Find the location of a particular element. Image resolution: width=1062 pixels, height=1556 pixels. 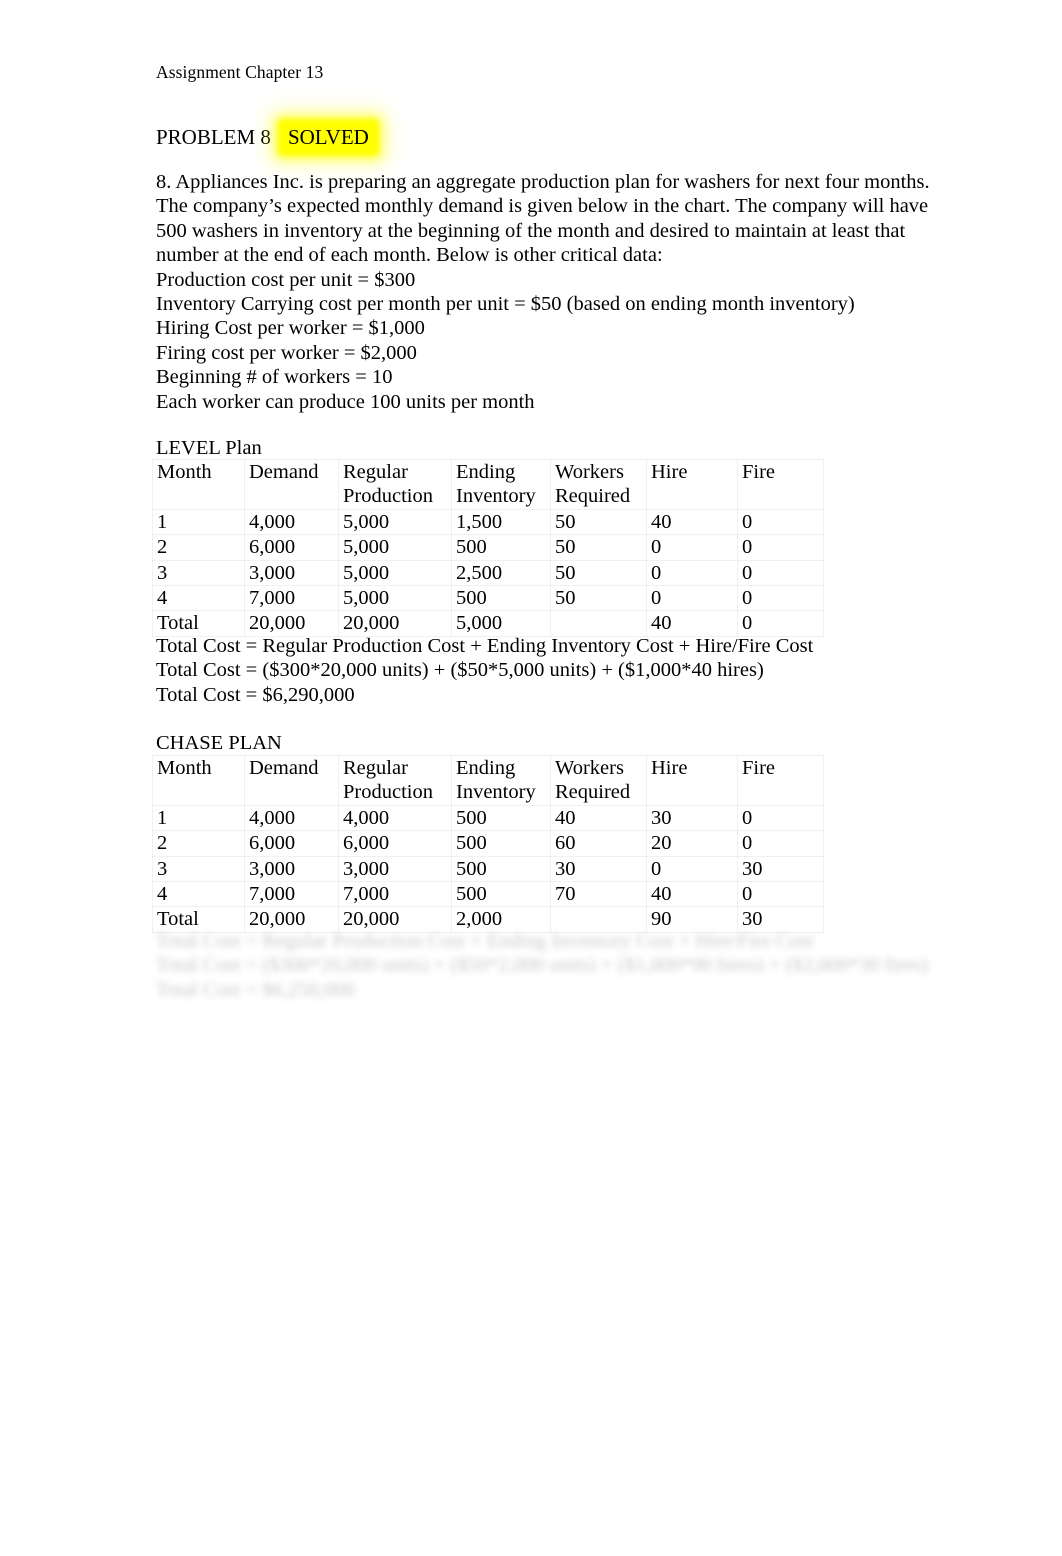

table-cell: Total is located at coordinates (198, 623).